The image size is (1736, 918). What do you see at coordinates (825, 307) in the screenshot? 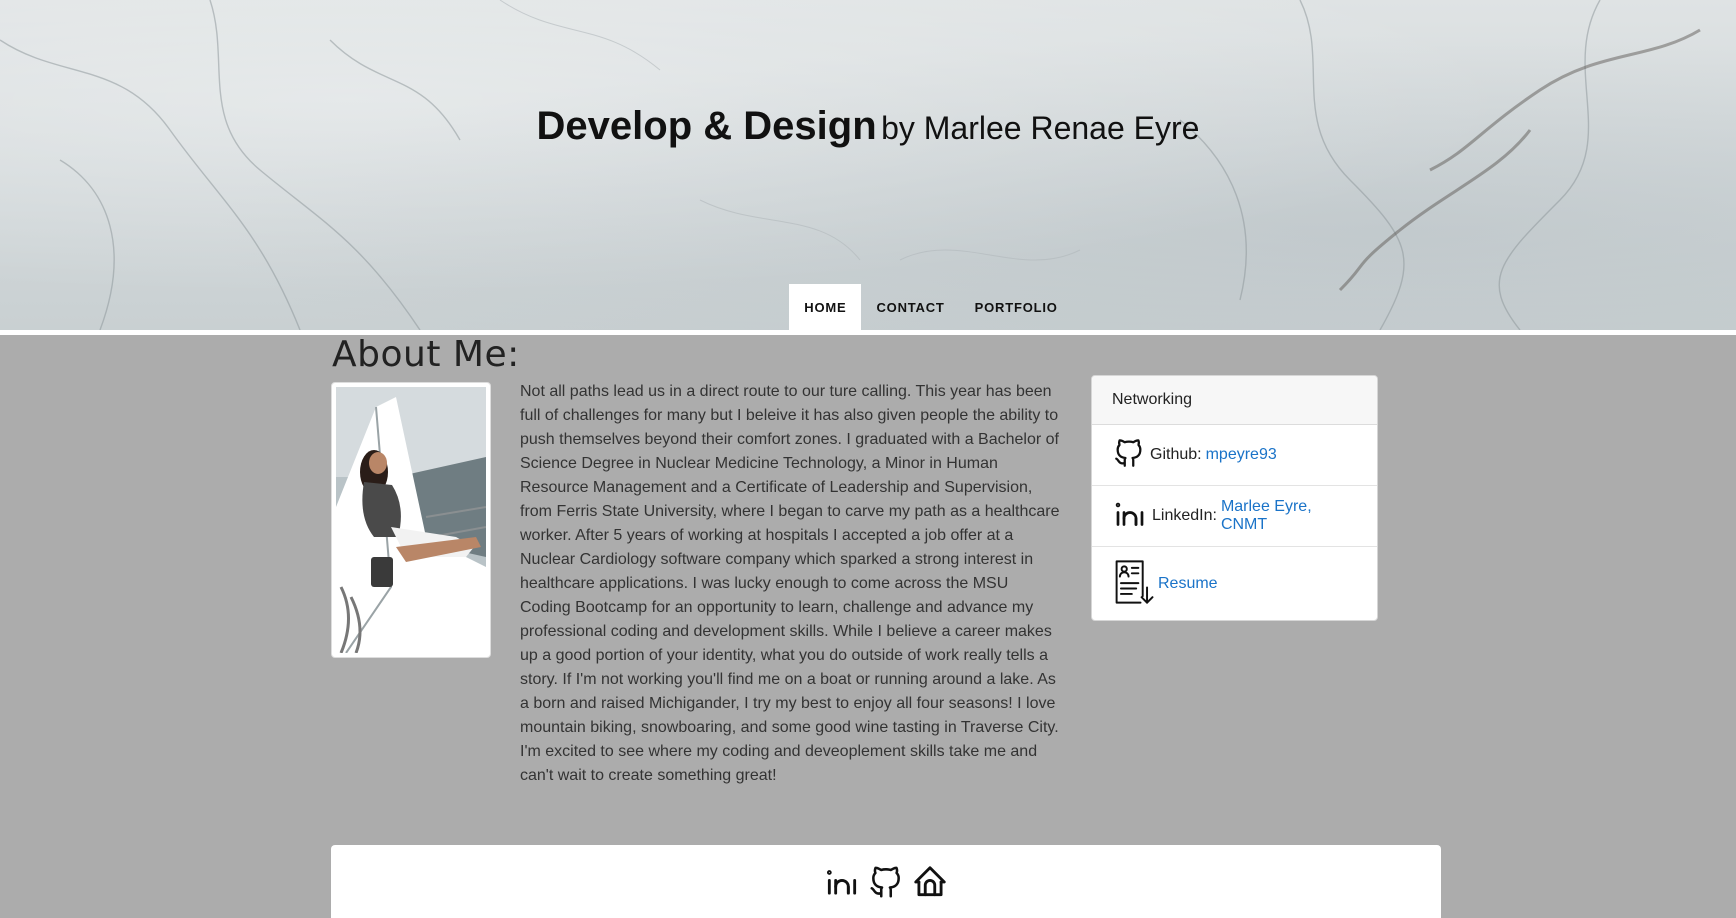
I see `nav-home-tab: HOME` at bounding box center [825, 307].